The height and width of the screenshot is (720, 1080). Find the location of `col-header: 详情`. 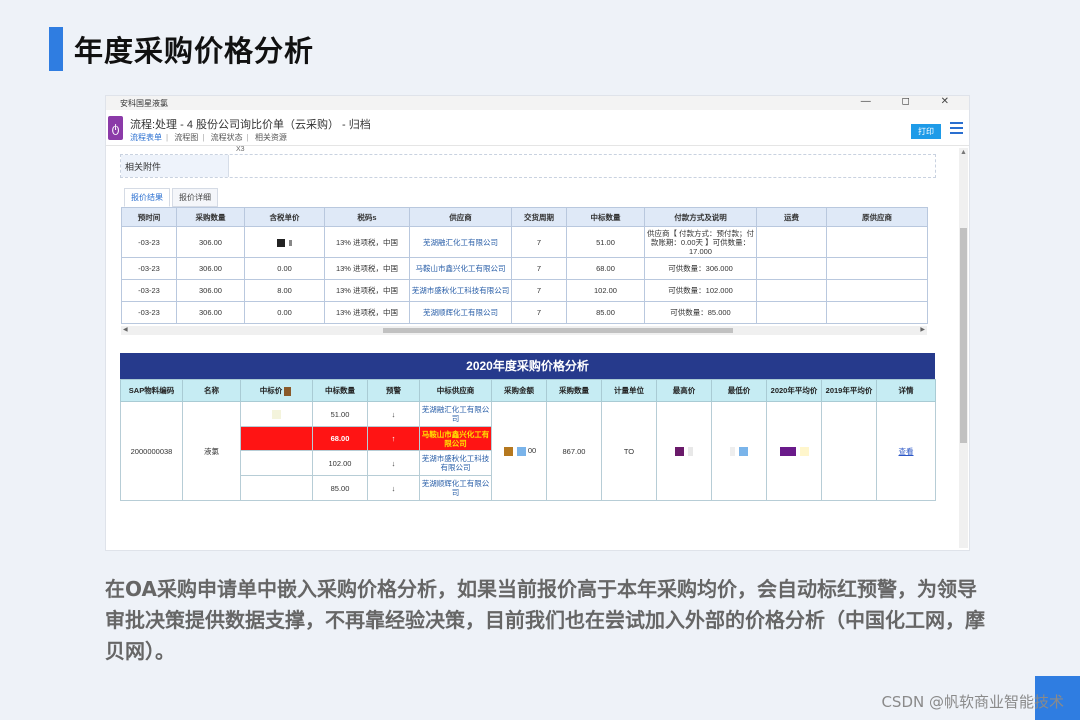

col-header: 详情 is located at coordinates (906, 390).